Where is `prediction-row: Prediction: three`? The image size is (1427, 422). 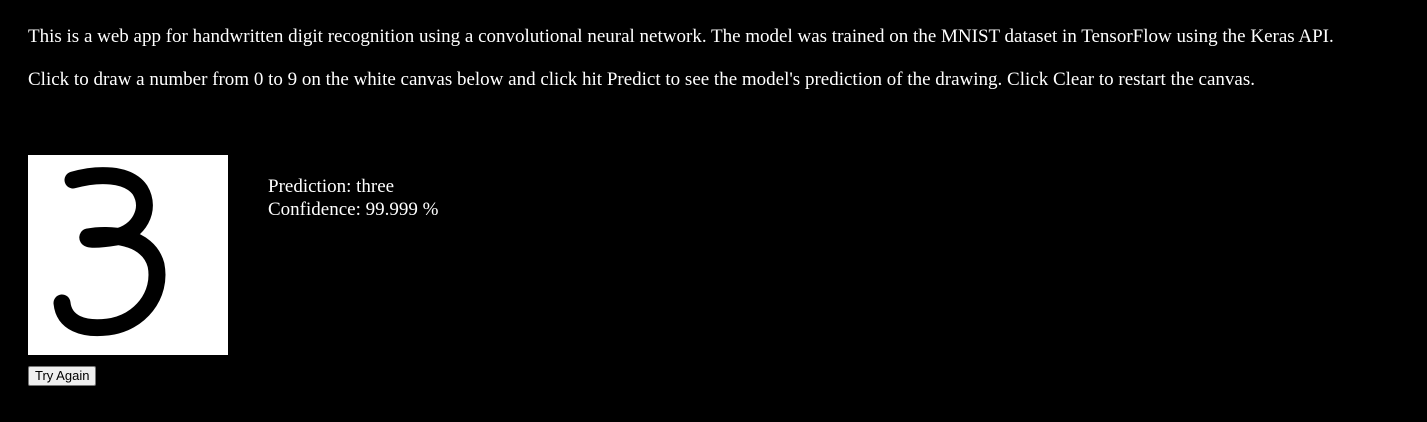
prediction-row: Prediction: three is located at coordinates (353, 186).